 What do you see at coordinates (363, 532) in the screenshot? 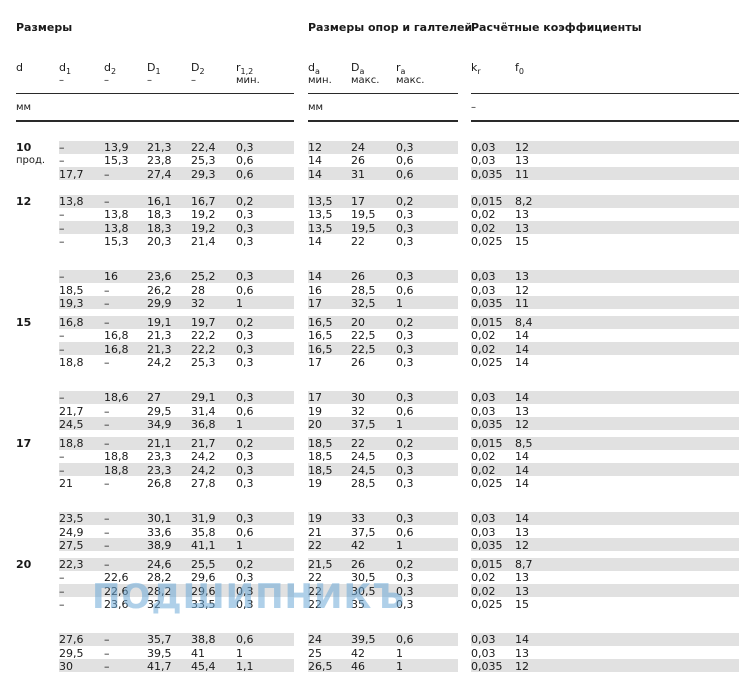
I see `table-cell: 37,5` at bounding box center [363, 532].